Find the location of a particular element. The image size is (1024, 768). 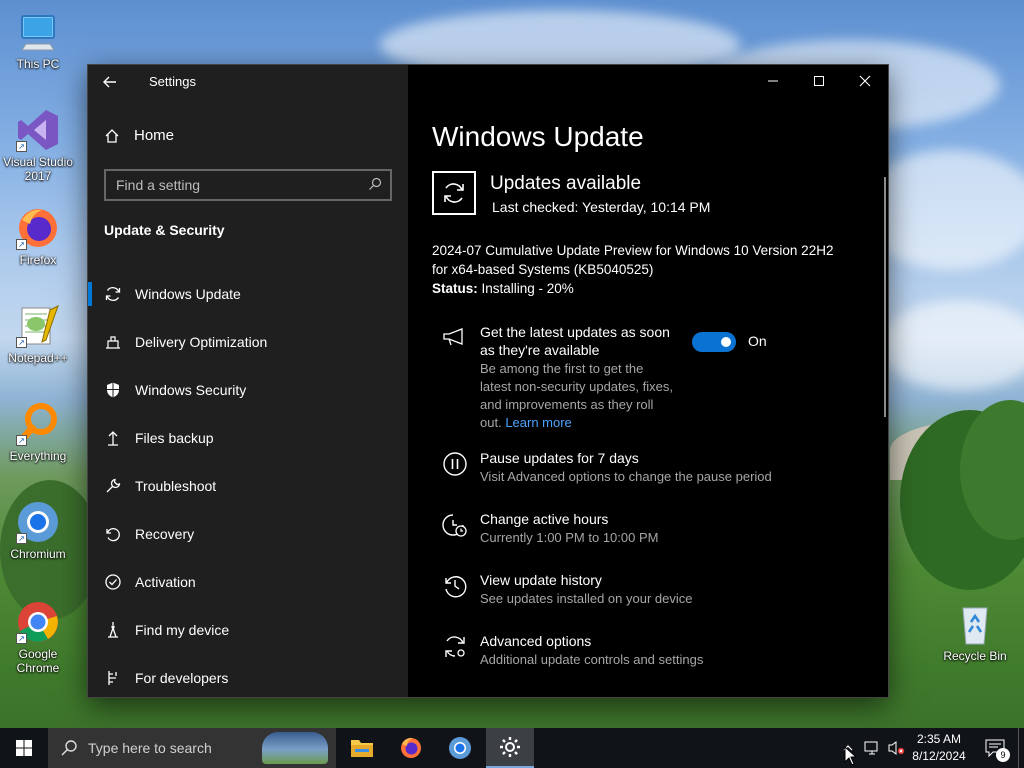

taskbar-search-box: Type here to search is located at coordinates (192, 748).